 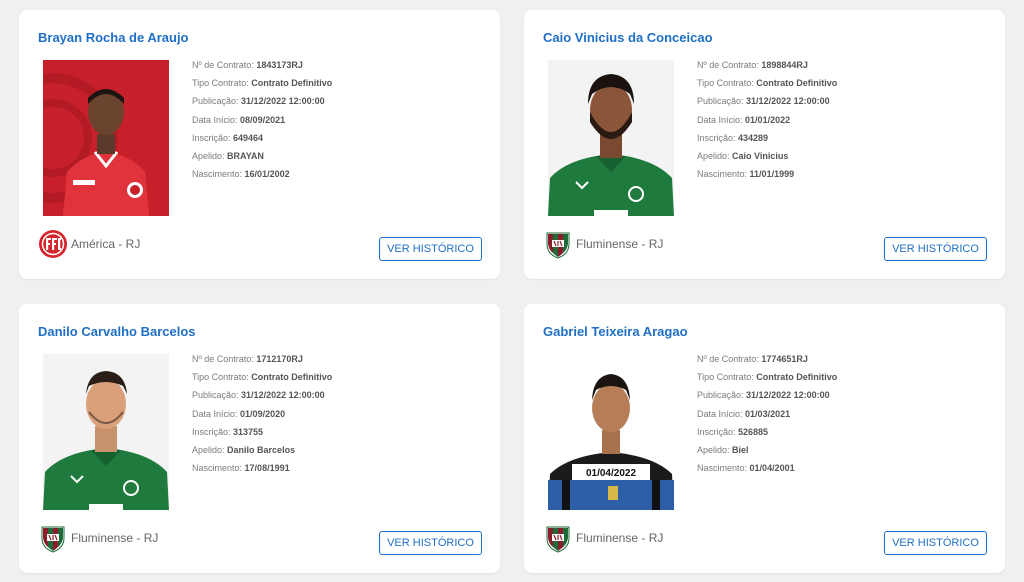 What do you see at coordinates (244, 450) in the screenshot?
I see `nickname-row: Apelido: Danilo Barcelos` at bounding box center [244, 450].